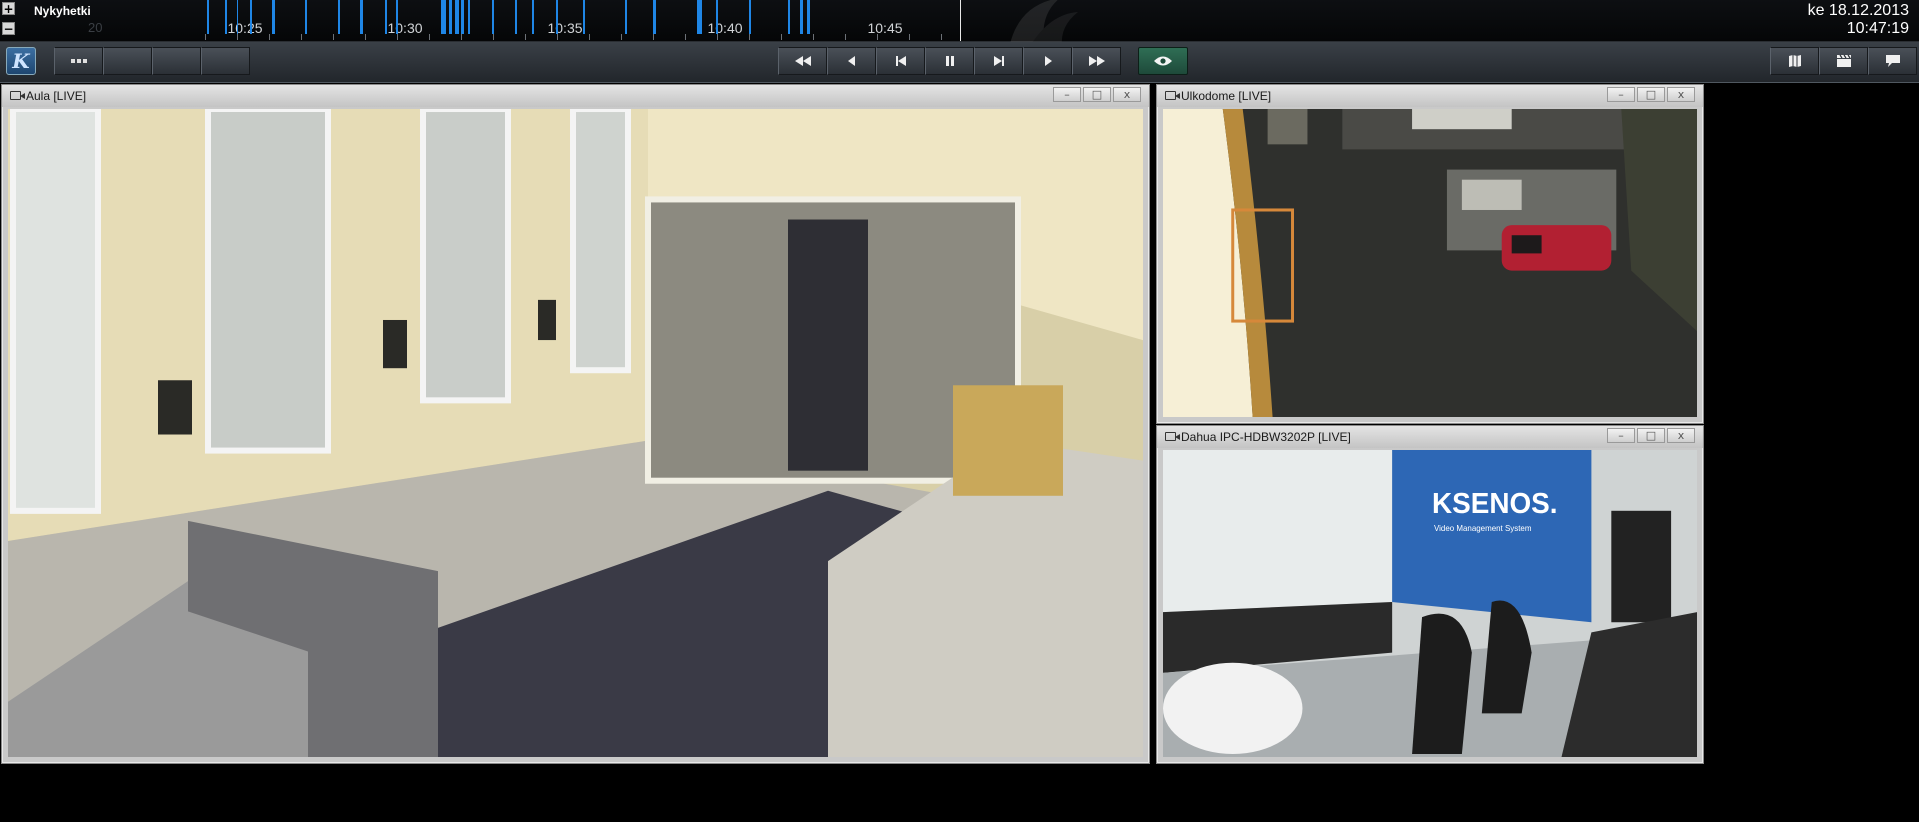 Image resolution: width=1919 pixels, height=822 pixels. I want to click on outdoor-camera-feed, so click(1430, 263).